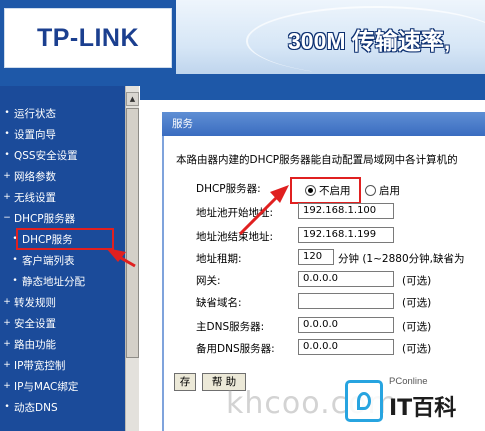 The width and height of the screenshot is (485, 431). I want to click on pconline-badge: PConline IT百科, so click(415, 402).